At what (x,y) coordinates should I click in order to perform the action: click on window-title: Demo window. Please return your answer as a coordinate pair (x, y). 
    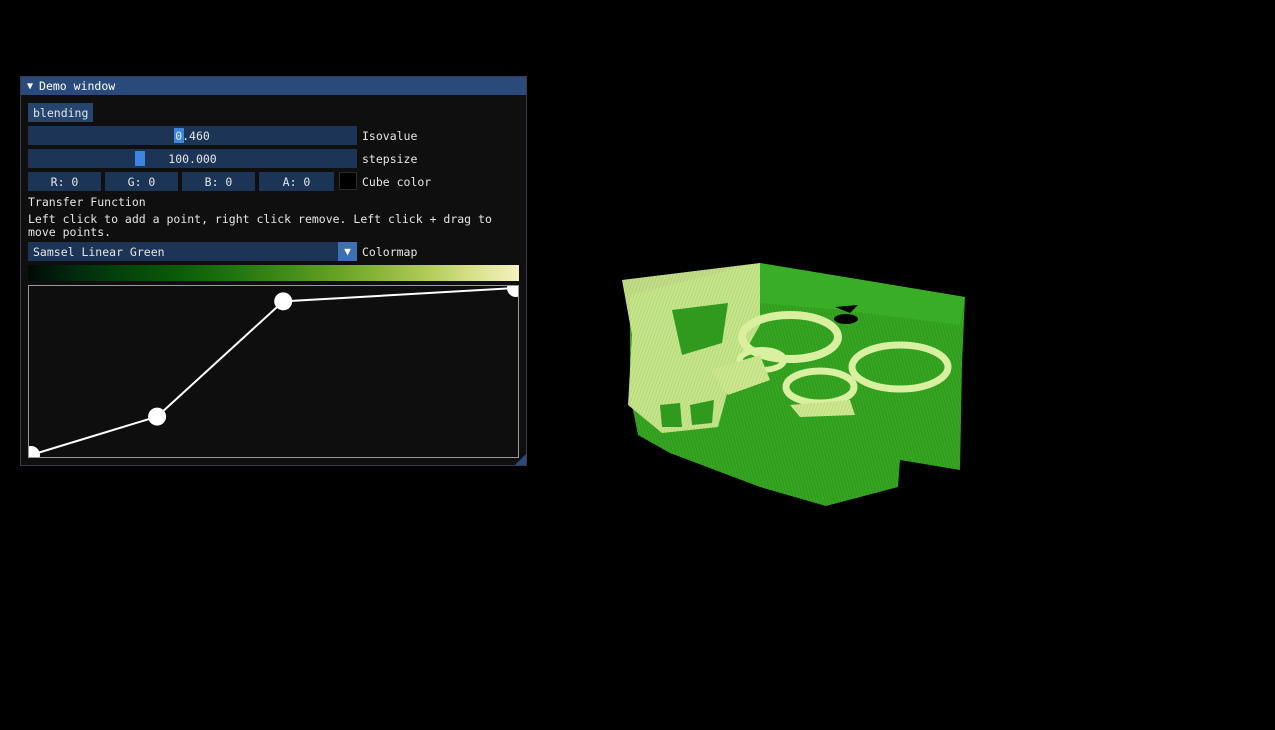
    Looking at the image, I should click on (77, 86).